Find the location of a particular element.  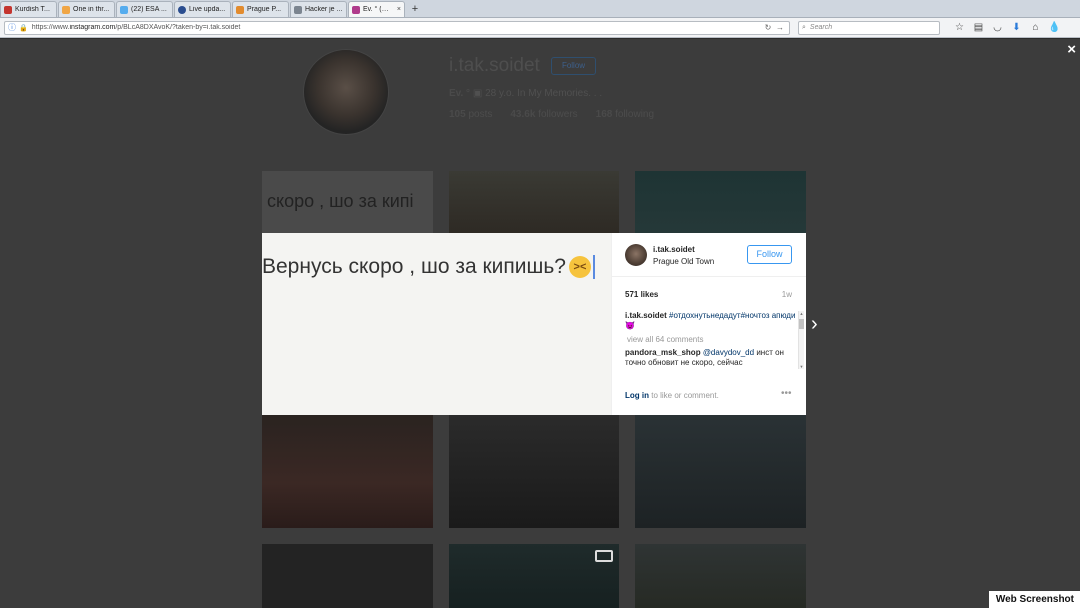

search-placeholder: Search is located at coordinates (821, 27).